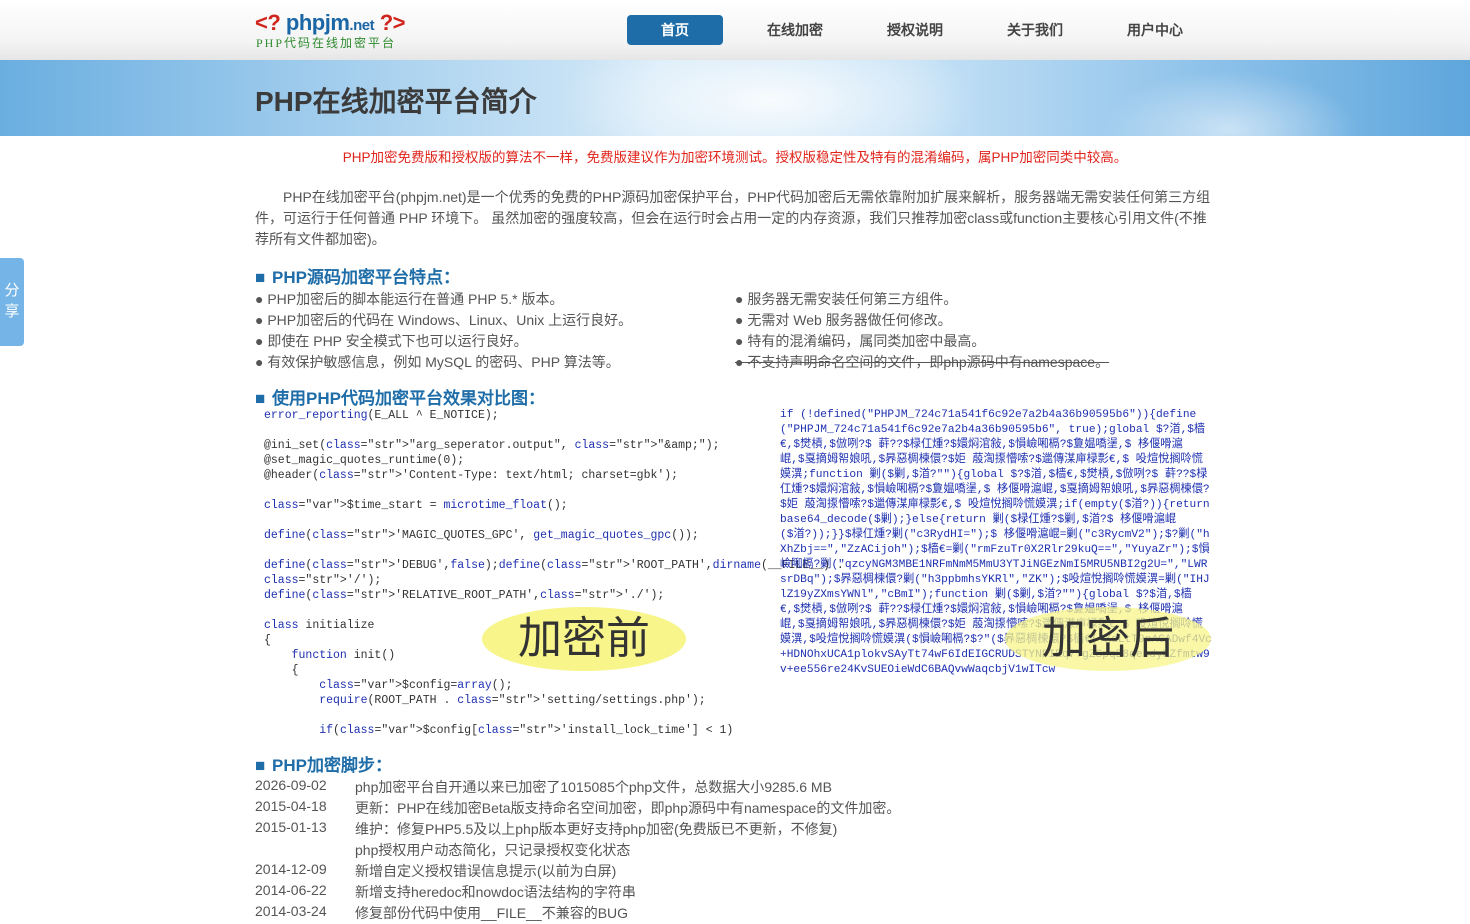 This screenshot has width=1470, height=924. What do you see at coordinates (846, 299) in the screenshot?
I see `feature-item: ● 服务器无需安装任何第三方组件。` at bounding box center [846, 299].